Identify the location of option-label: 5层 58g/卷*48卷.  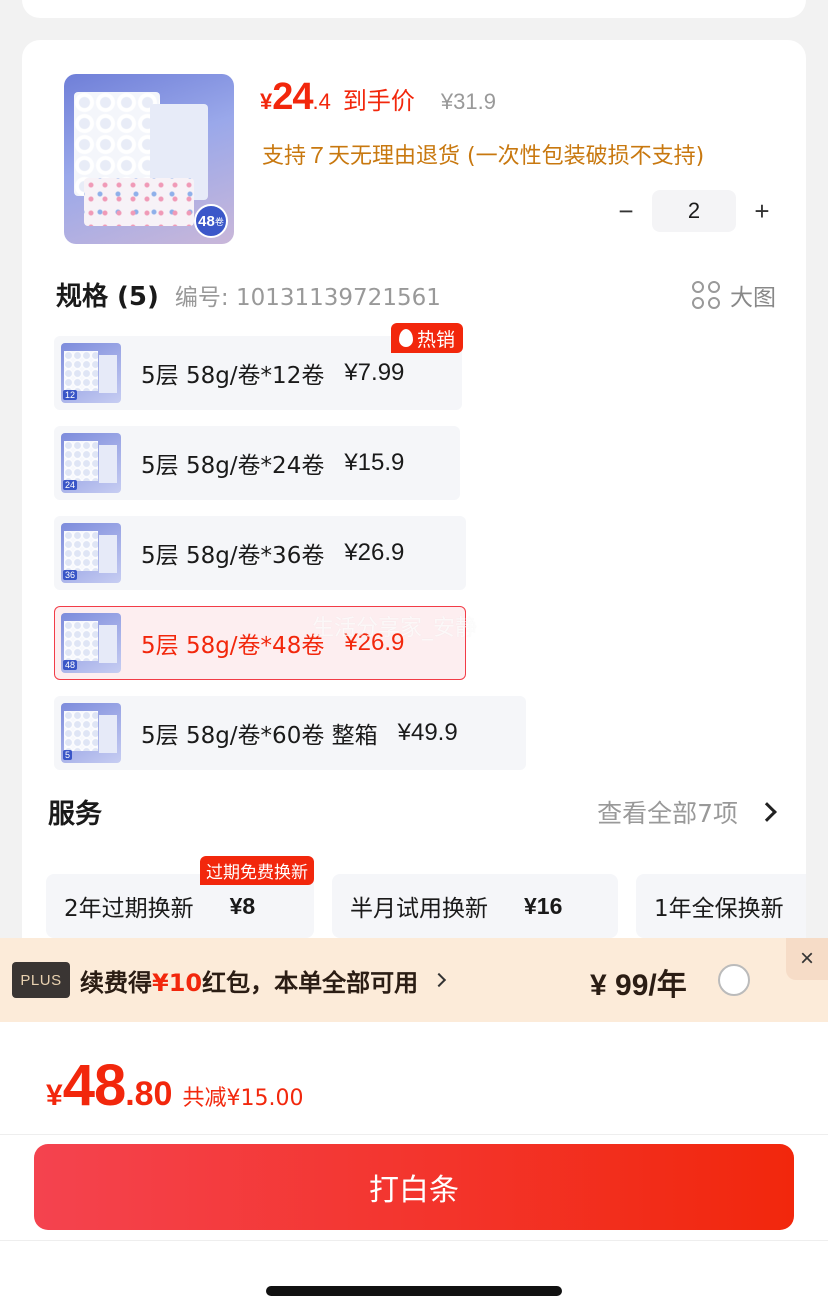
(233, 646).